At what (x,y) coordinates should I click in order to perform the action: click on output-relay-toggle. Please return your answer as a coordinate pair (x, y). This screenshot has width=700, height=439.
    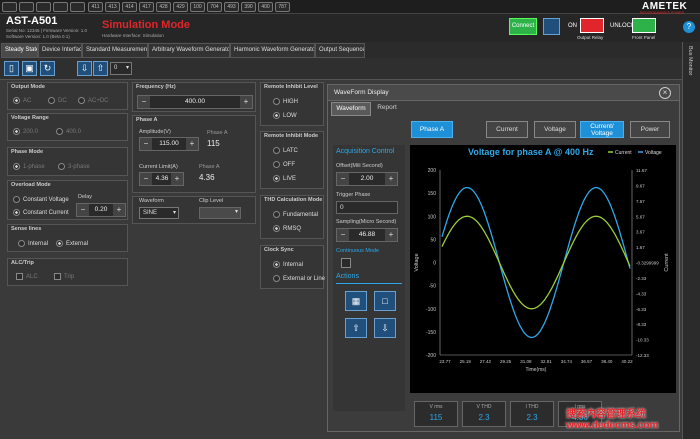
    Looking at the image, I should click on (592, 25).